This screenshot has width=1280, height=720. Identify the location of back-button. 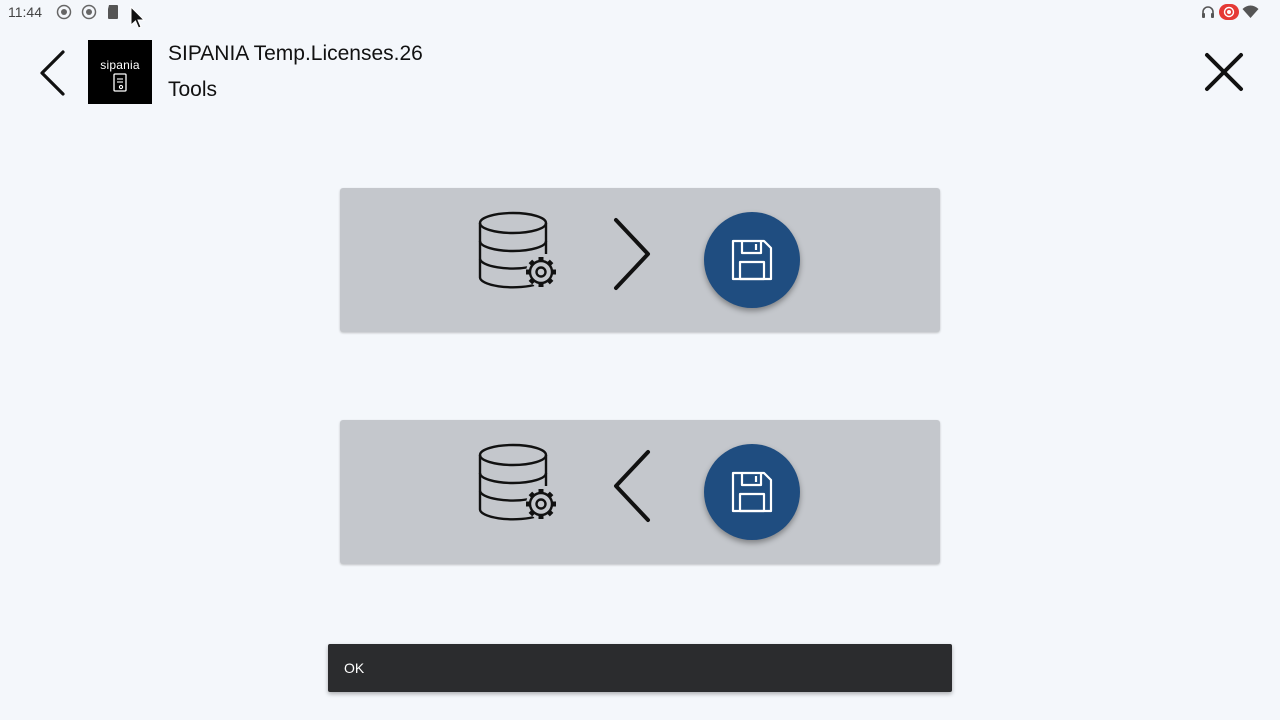
(54, 73).